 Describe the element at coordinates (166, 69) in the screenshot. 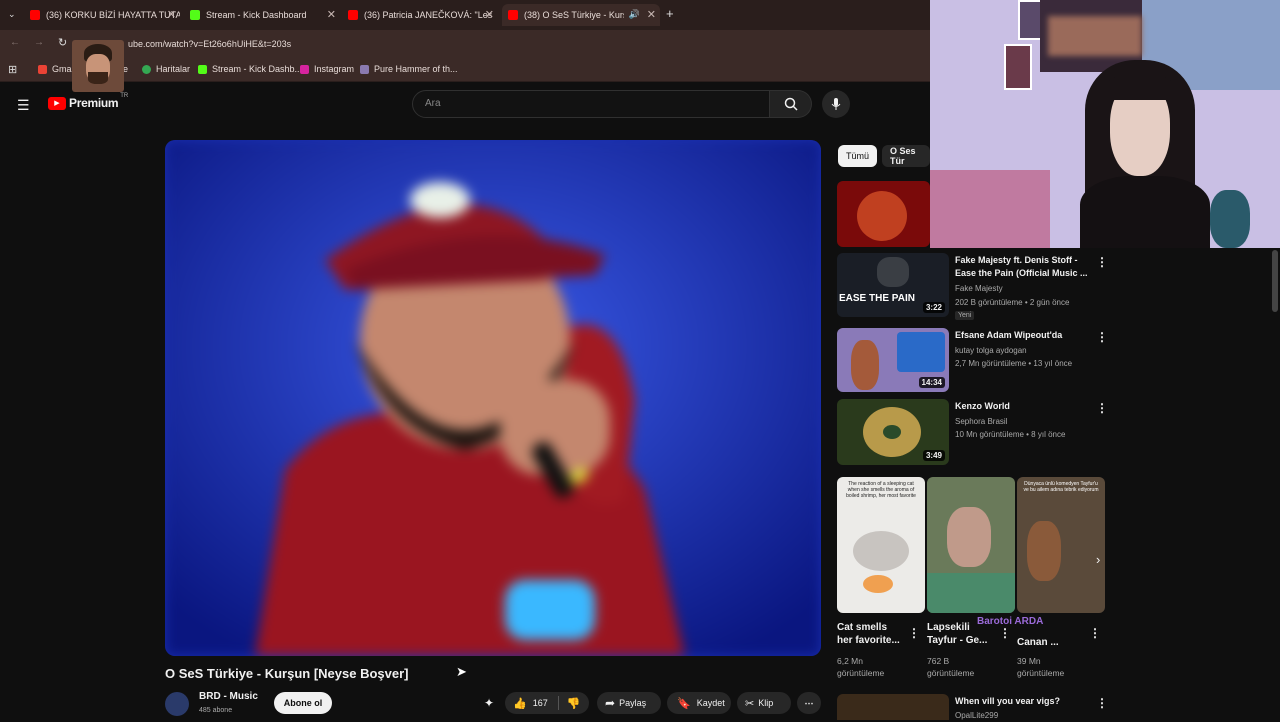

I see `bookmark-haritalar: Haritalar` at that location.